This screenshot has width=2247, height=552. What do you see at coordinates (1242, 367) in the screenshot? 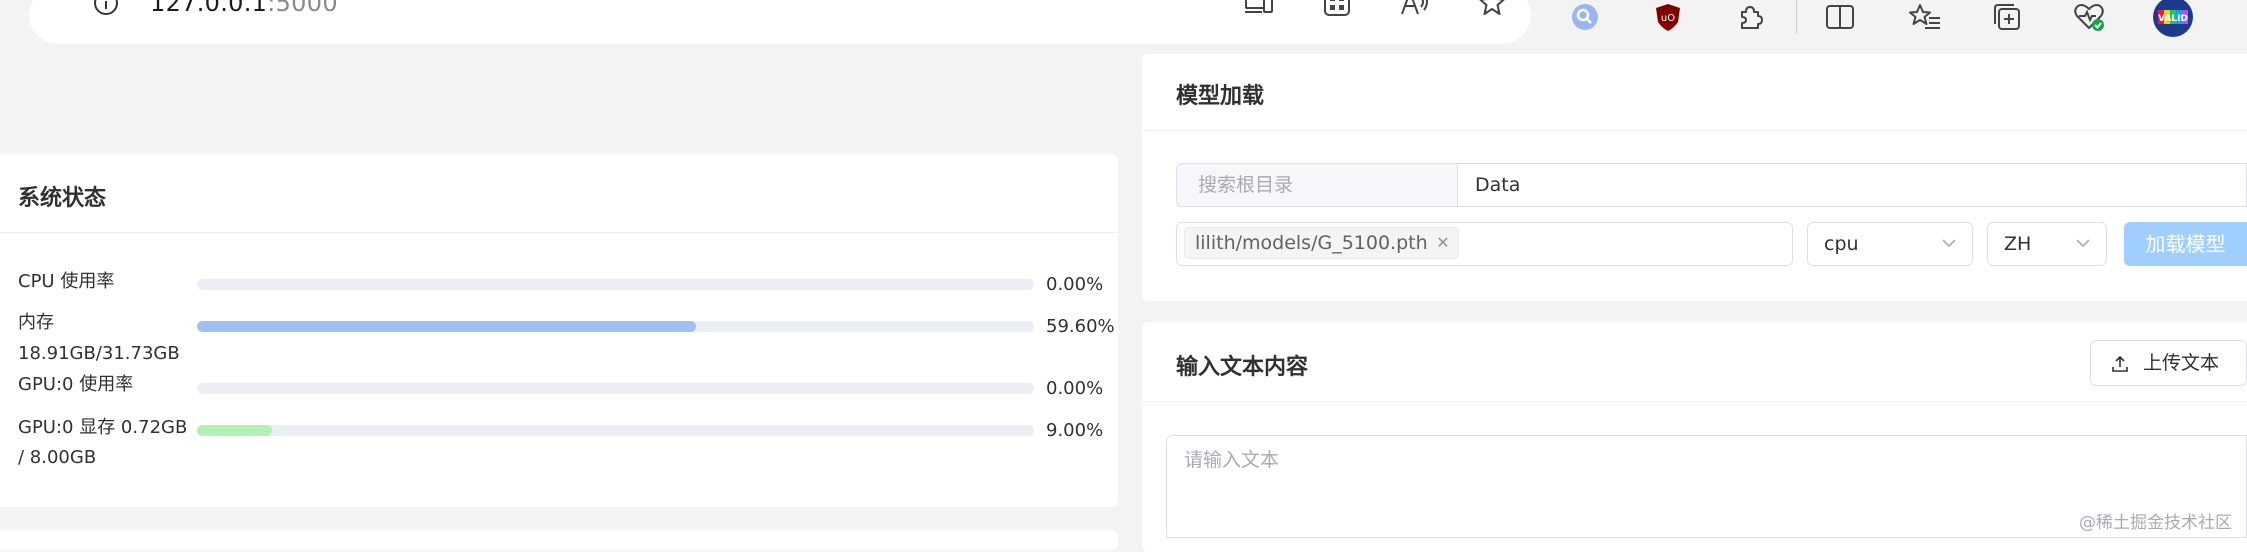
I see `text-input-title: 输入文本内容` at bounding box center [1242, 367].